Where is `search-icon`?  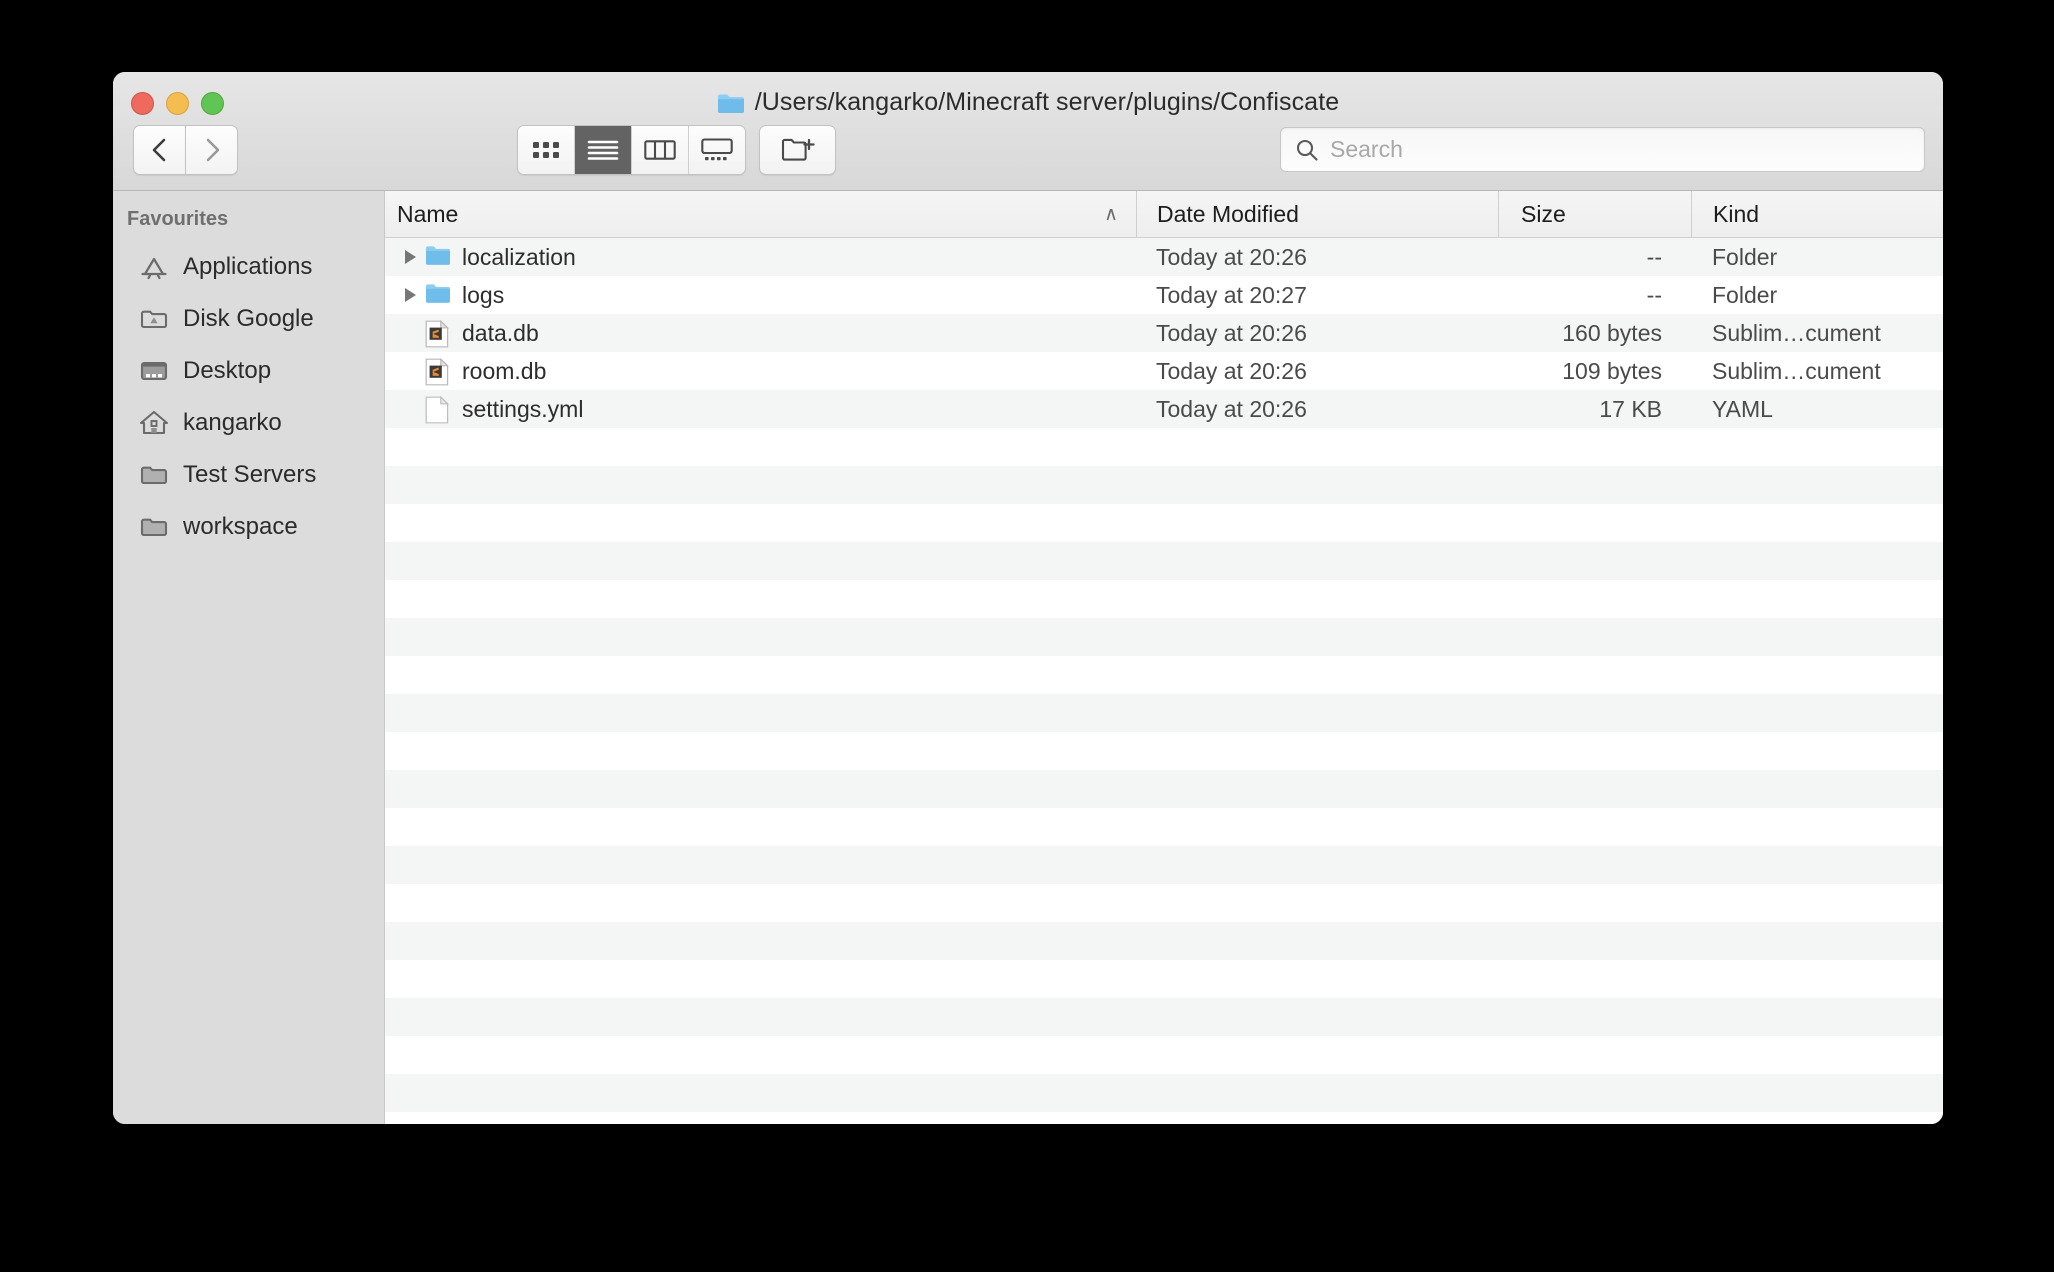
search-icon is located at coordinates (1307, 150).